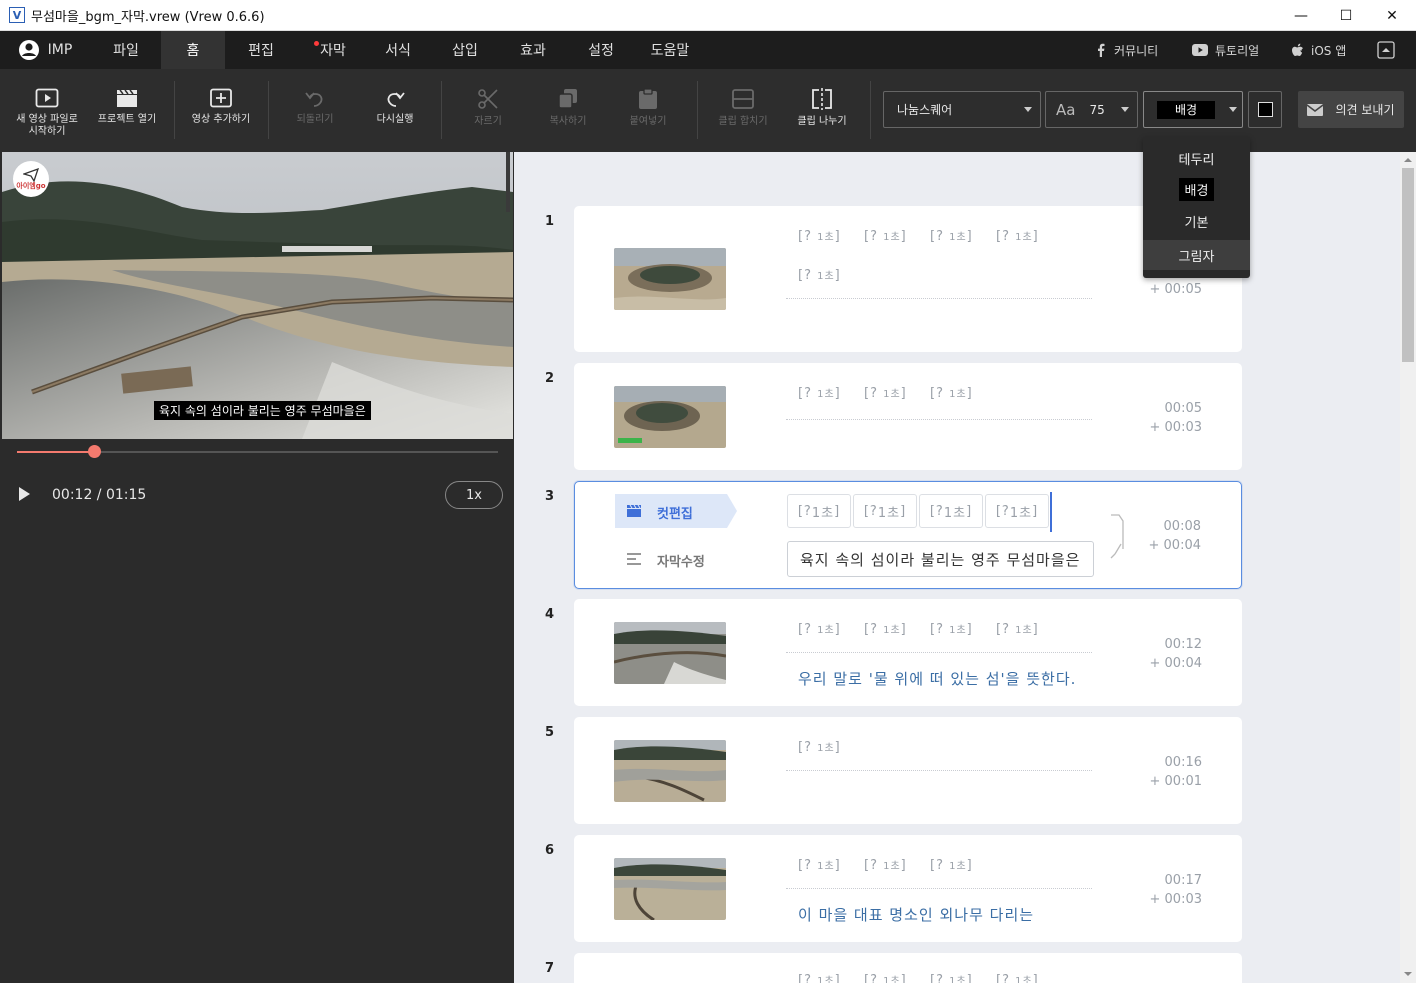  I want to click on clip-subtitle: 이 마을 대표 명소인 외나무 다리는, so click(916, 914).